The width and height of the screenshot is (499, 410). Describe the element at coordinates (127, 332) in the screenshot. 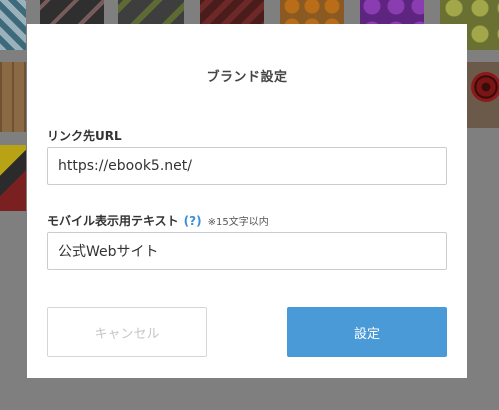

I see `cancel-button: キャンセル` at that location.